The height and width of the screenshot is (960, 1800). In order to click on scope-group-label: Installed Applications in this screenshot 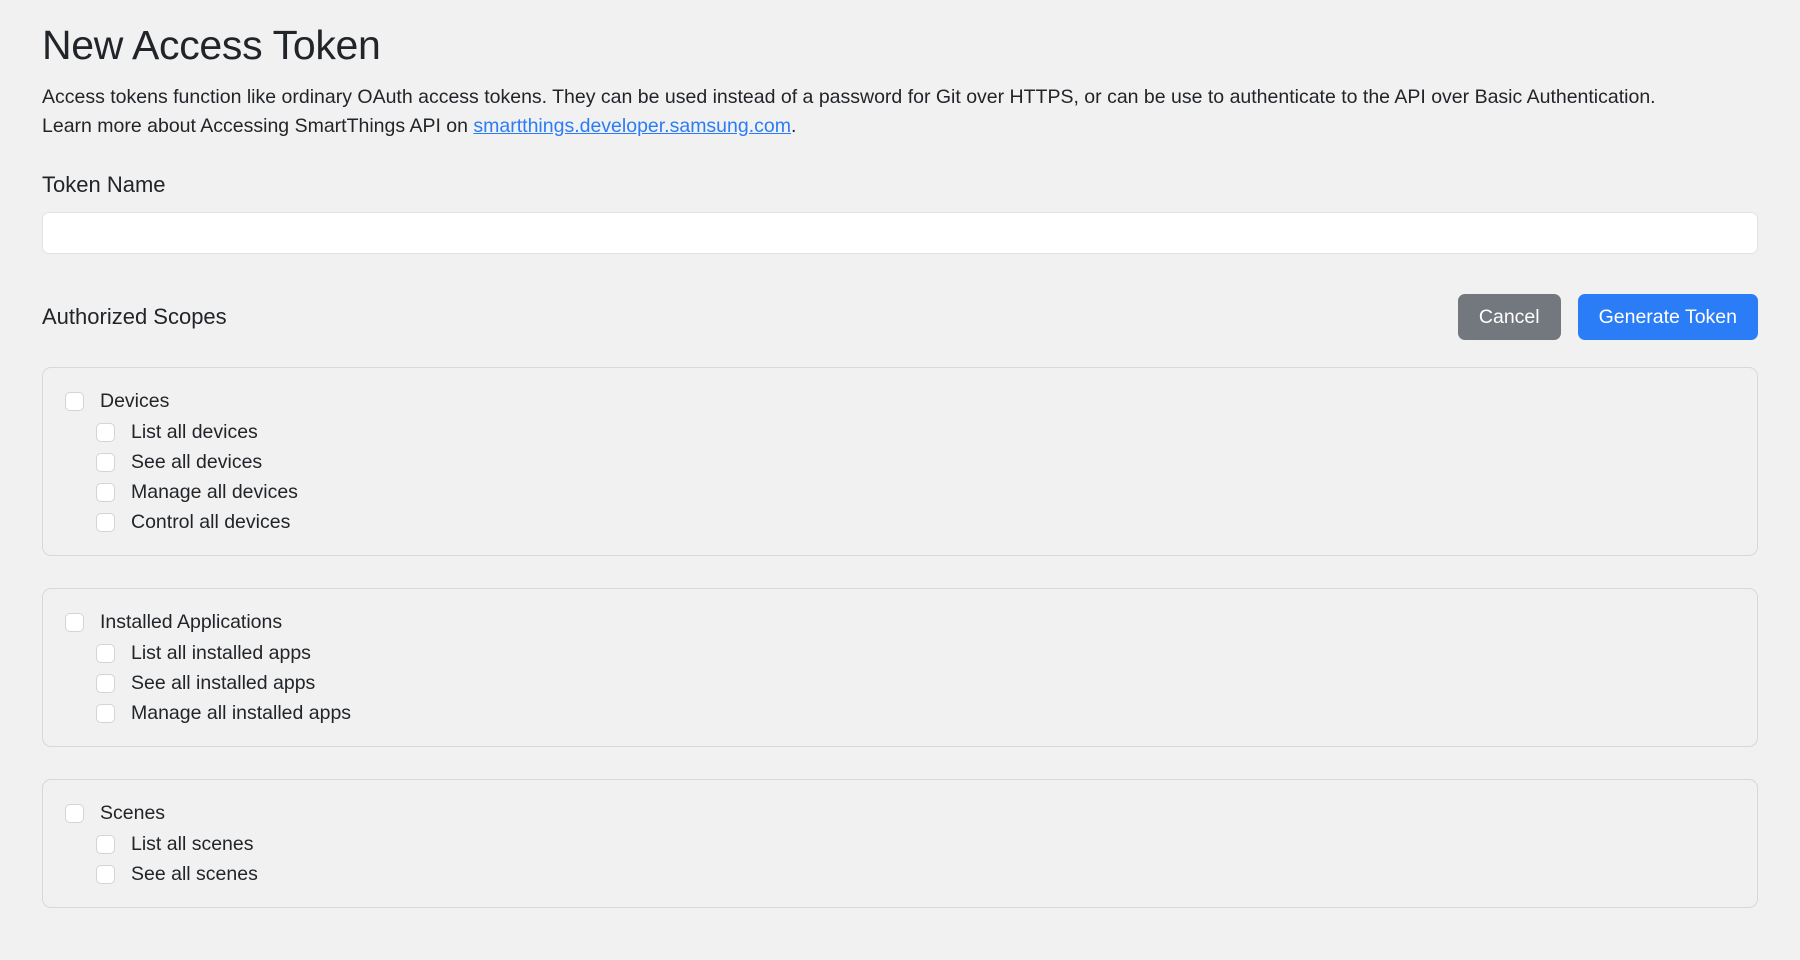, I will do `click(191, 622)`.